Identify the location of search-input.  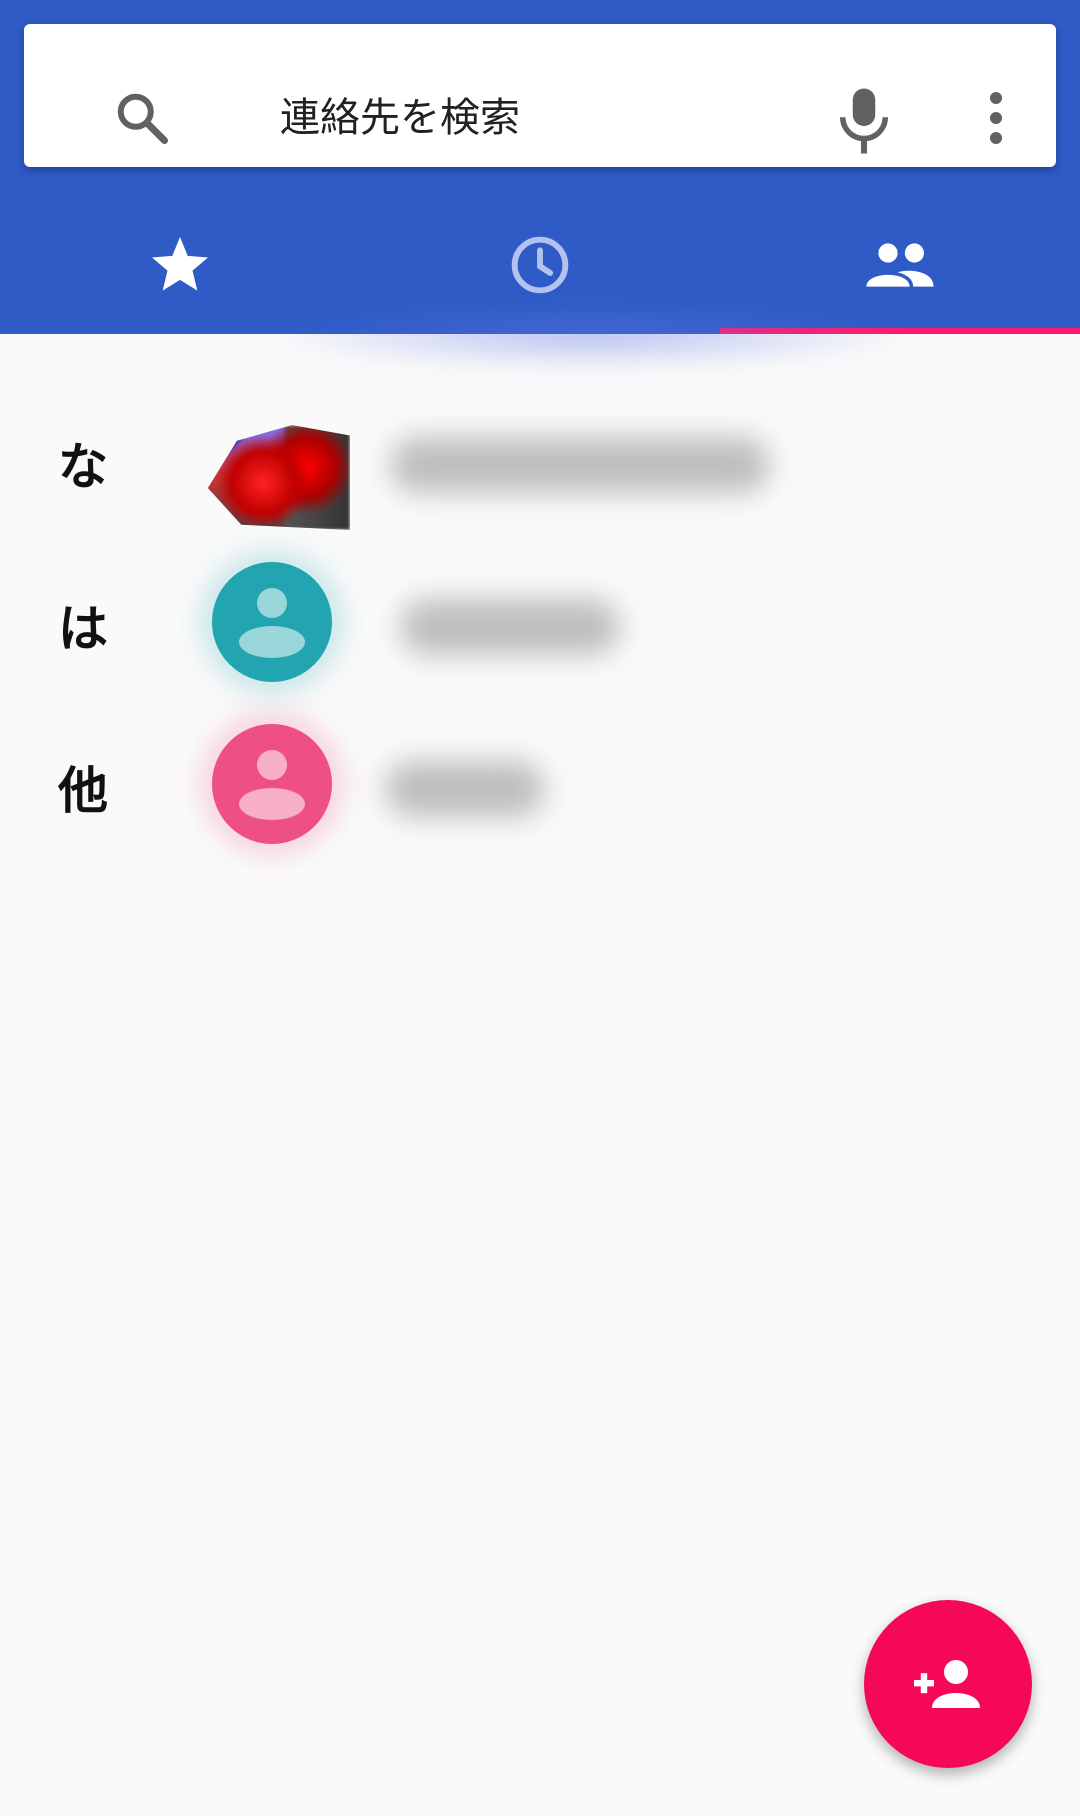
(540, 118).